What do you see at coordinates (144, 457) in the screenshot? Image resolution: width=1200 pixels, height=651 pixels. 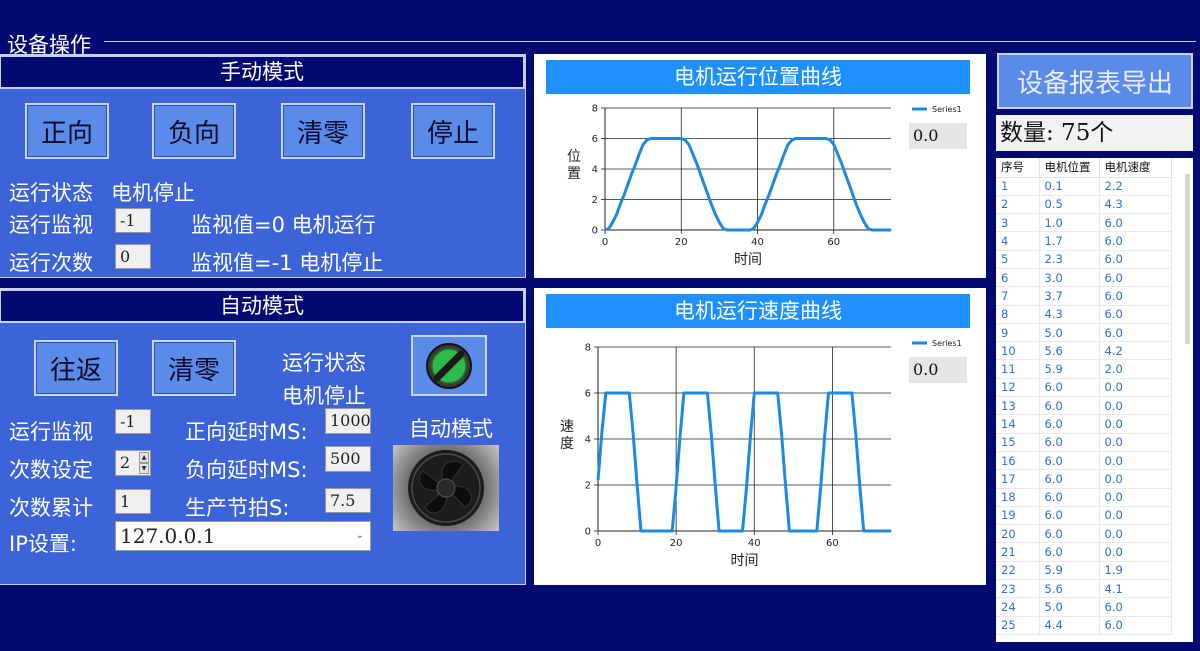 I see `stepper-up-icon: ▲` at bounding box center [144, 457].